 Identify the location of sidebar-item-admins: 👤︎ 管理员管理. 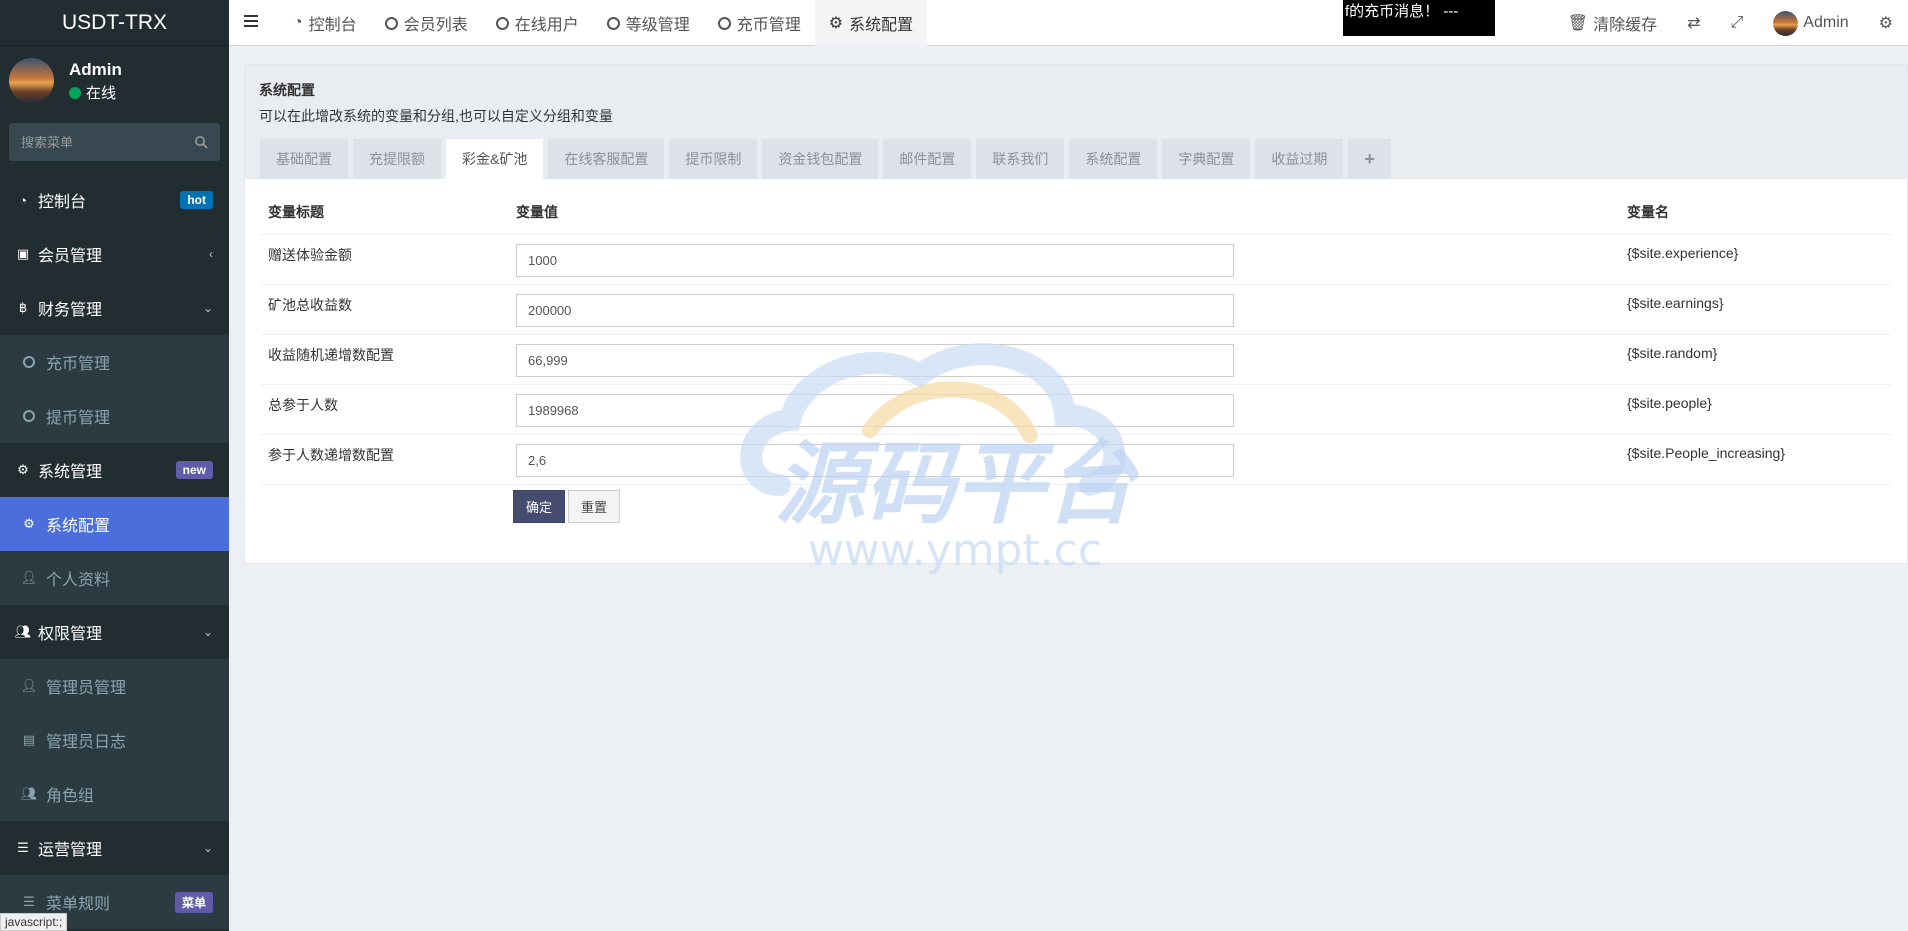
(114, 686).